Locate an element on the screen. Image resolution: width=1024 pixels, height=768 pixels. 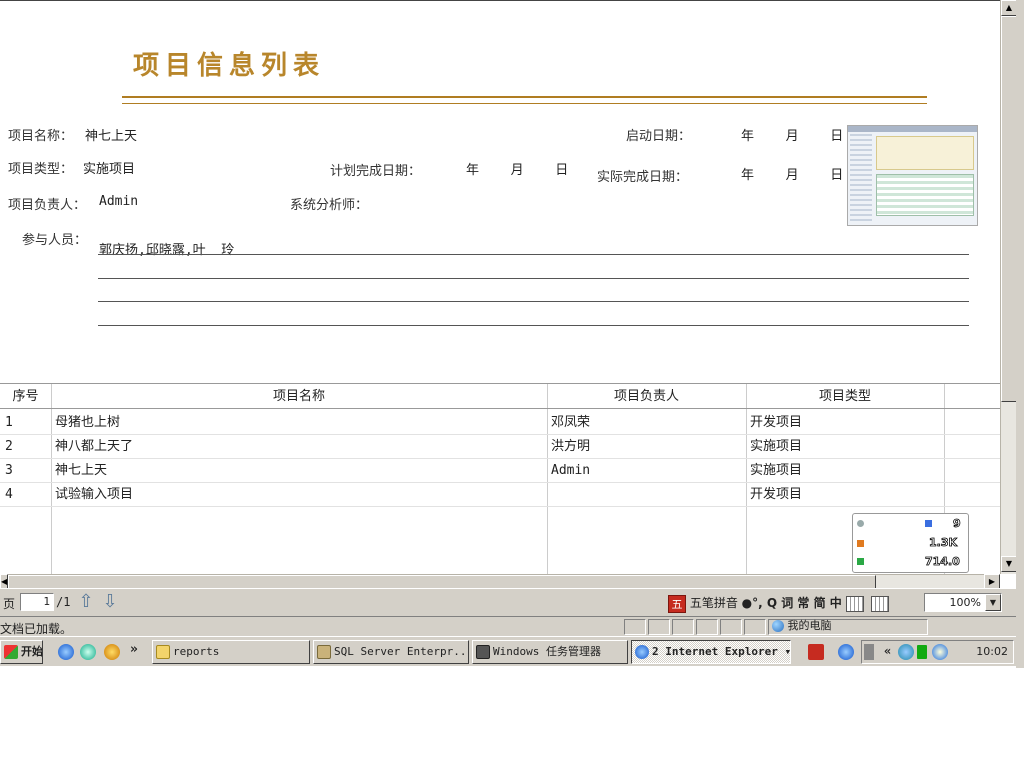
tray-expand-icon: « is located at coordinates (887, 651).